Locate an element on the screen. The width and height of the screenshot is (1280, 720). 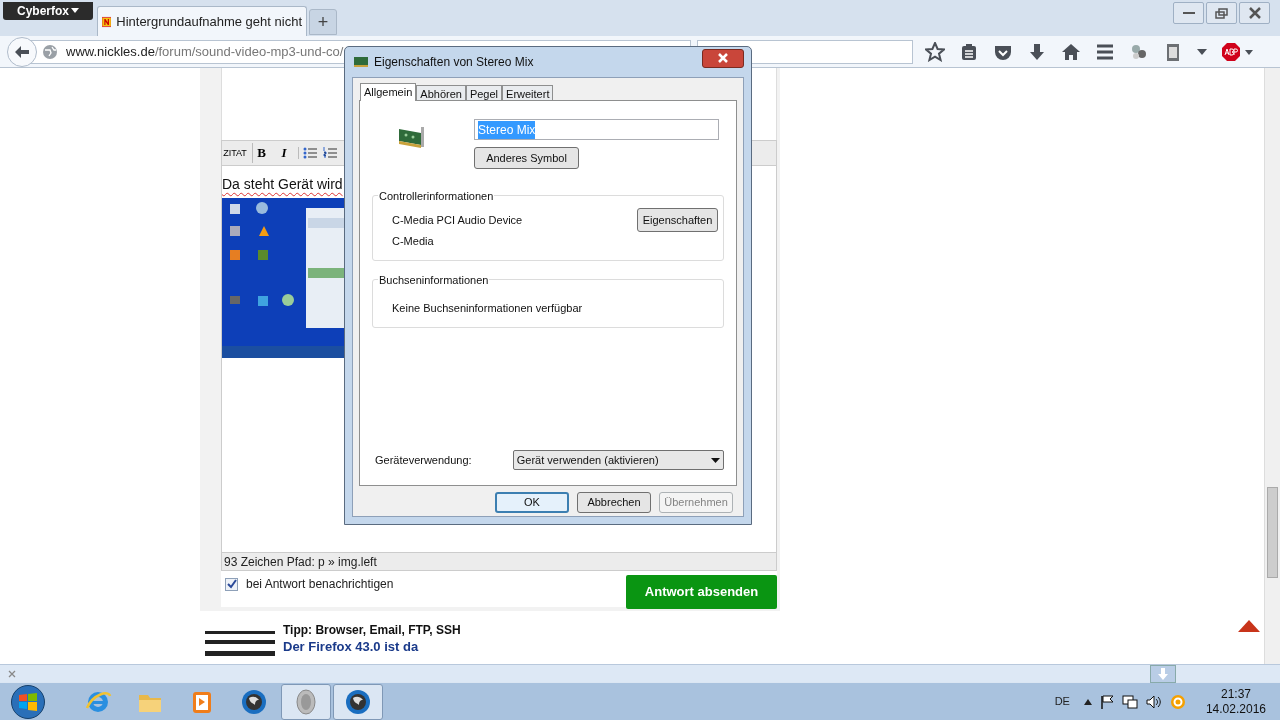
usage-label: Geräteverwendung: is located at coordinates (424, 460).